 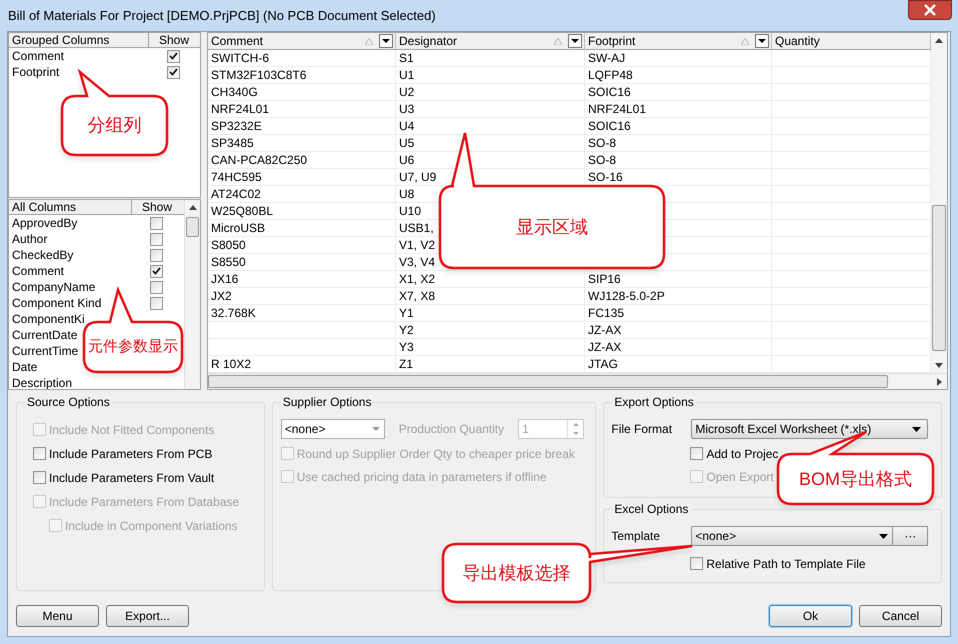 I want to click on table-cell: S8550, so click(x=228, y=262).